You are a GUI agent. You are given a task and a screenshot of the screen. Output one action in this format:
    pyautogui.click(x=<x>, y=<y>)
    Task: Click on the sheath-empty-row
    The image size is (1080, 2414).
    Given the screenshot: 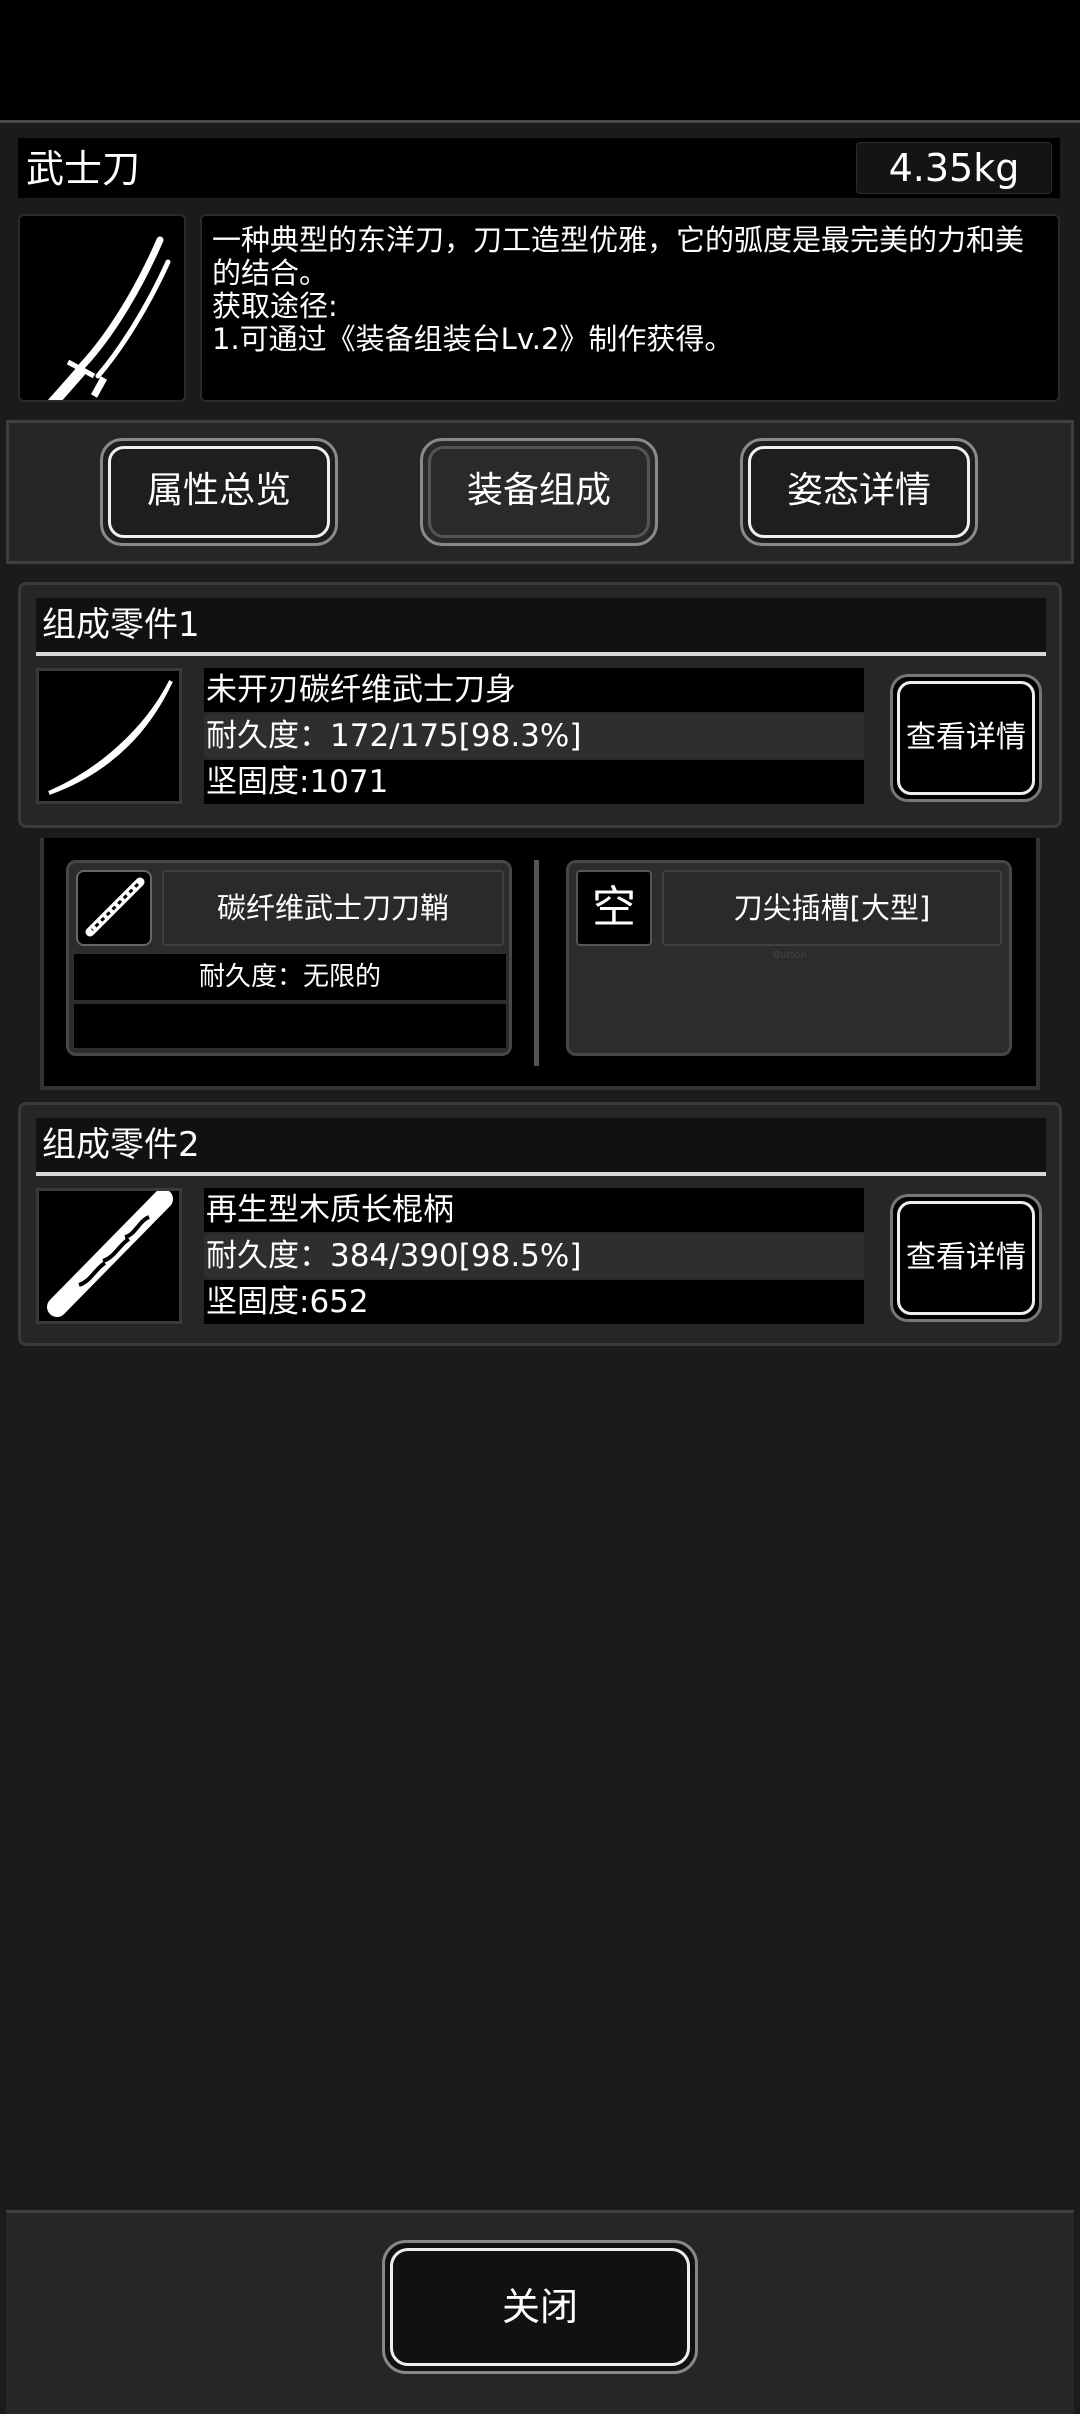 What is the action you would take?
    pyautogui.click(x=290, y=1026)
    